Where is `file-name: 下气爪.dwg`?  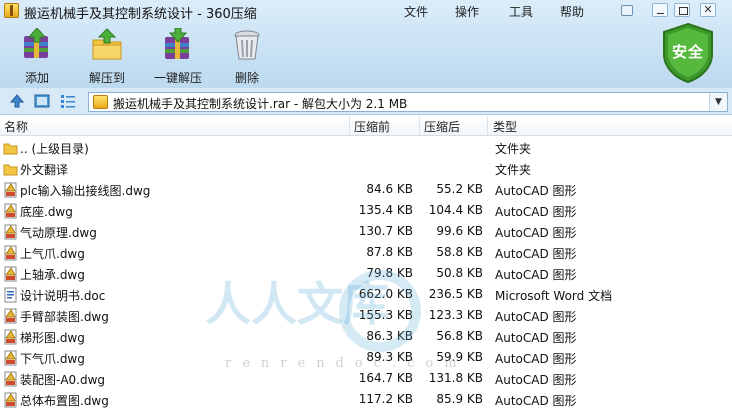
file-name: 下气爪.dwg is located at coordinates (52, 359).